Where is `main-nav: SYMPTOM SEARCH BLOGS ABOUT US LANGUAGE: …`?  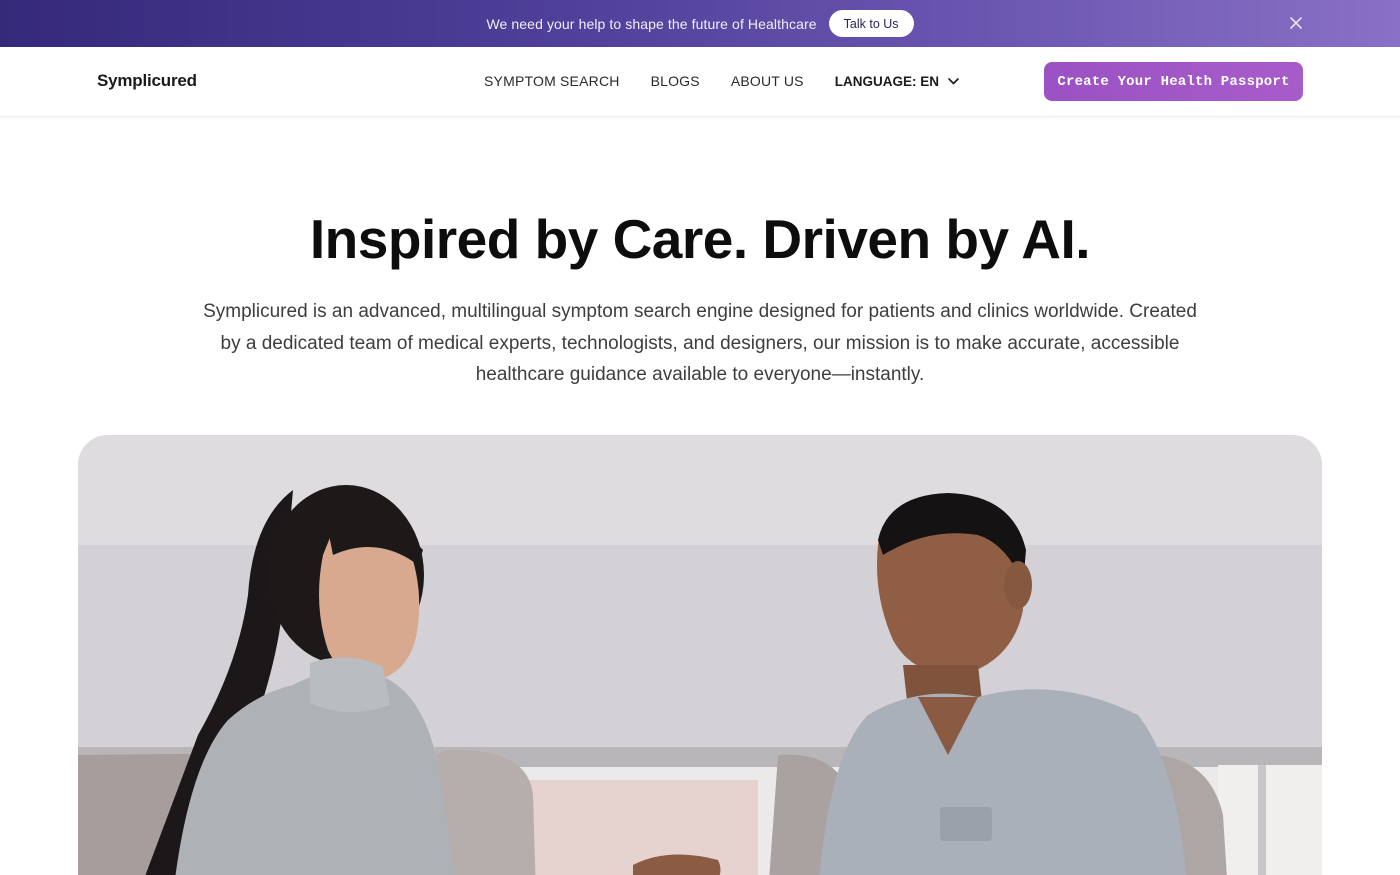
main-nav: SYMPTOM SEARCH BLOGS ABOUT US LANGUAGE: … is located at coordinates (721, 81).